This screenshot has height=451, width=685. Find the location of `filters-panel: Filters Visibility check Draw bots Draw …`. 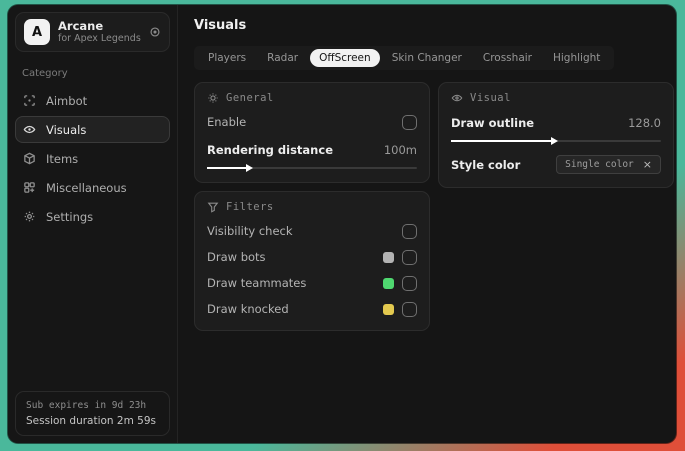

filters-panel: Filters Visibility check Draw bots Draw … is located at coordinates (312, 261).